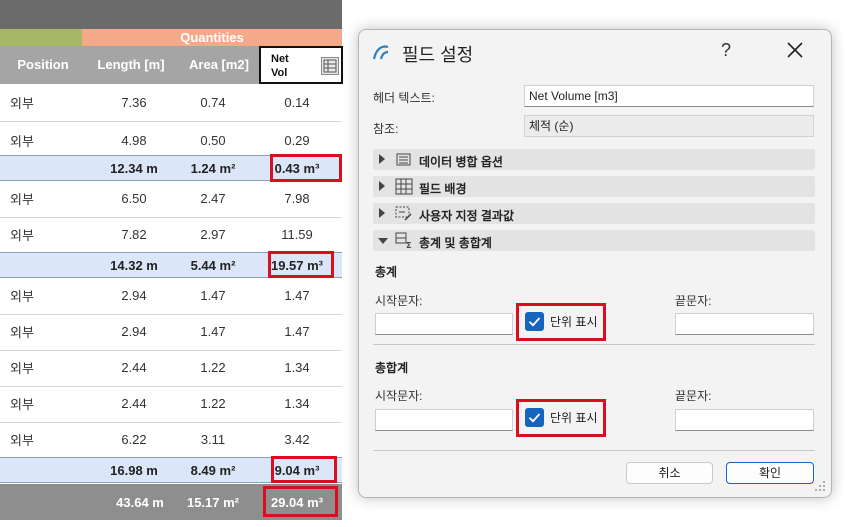  Describe the element at coordinates (297, 102) in the screenshot. I see `cell-net-volume: 0.14` at that location.